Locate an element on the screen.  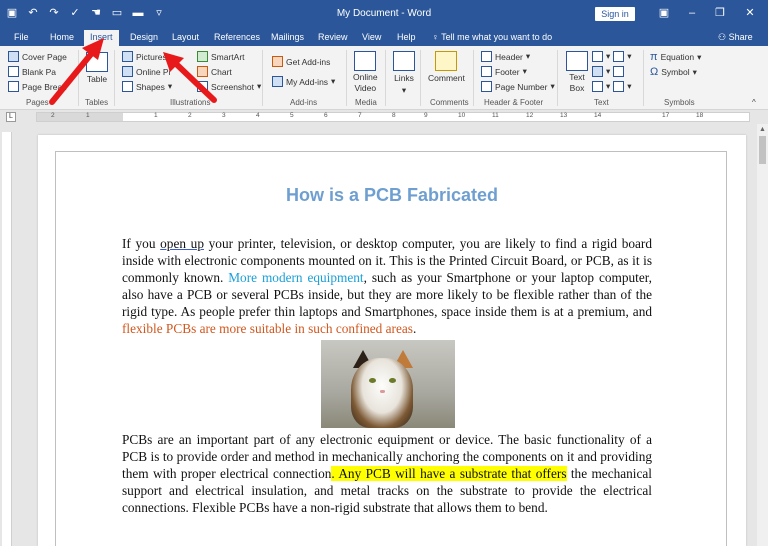
footer-button: Footer ▾ is located at coordinates (504, 71).